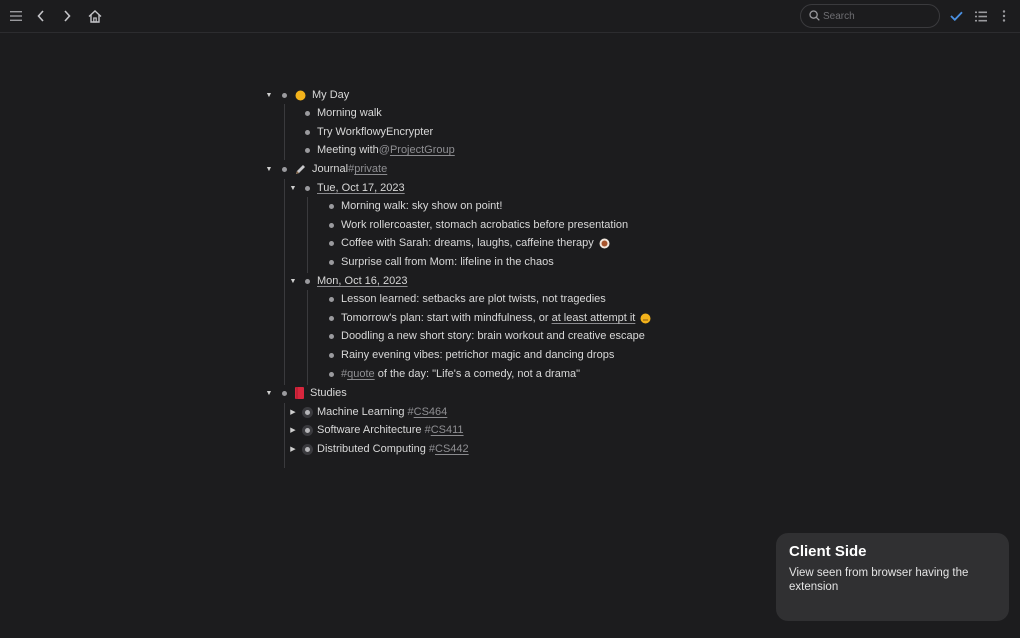  Describe the element at coordinates (594, 318) in the screenshot. I see `plan-link: at least attempt it` at that location.